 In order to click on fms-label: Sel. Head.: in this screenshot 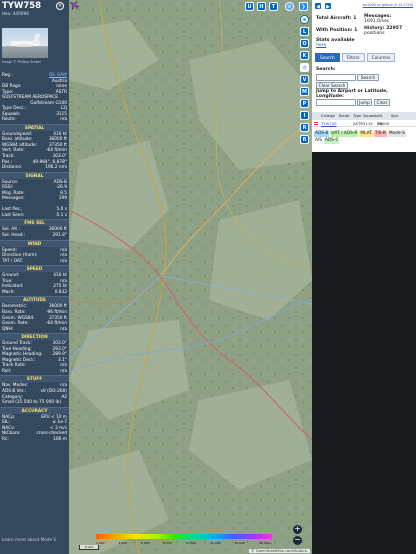, I will do `click(14, 236)`.